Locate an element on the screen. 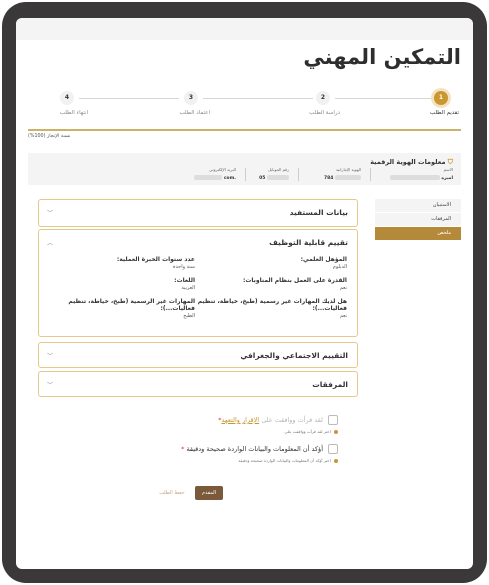 The width and height of the screenshot is (489, 585). sidebar-item-survey: الاستبيان is located at coordinates (418, 205).